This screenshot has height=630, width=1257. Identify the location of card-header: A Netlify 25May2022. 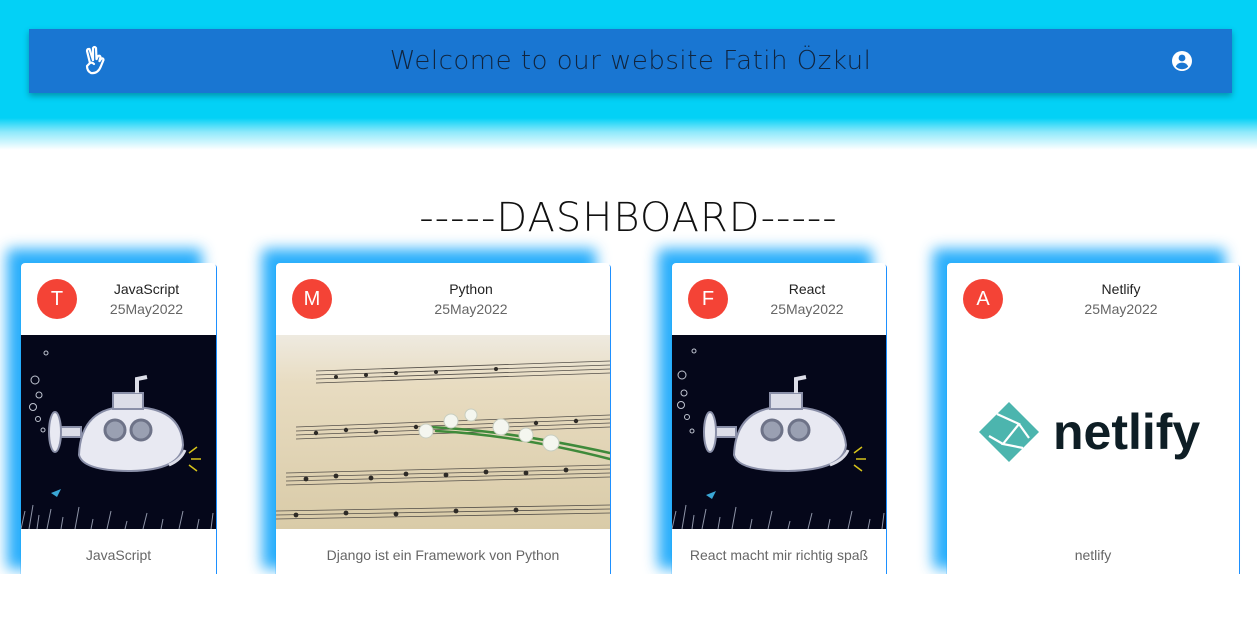
(1093, 299).